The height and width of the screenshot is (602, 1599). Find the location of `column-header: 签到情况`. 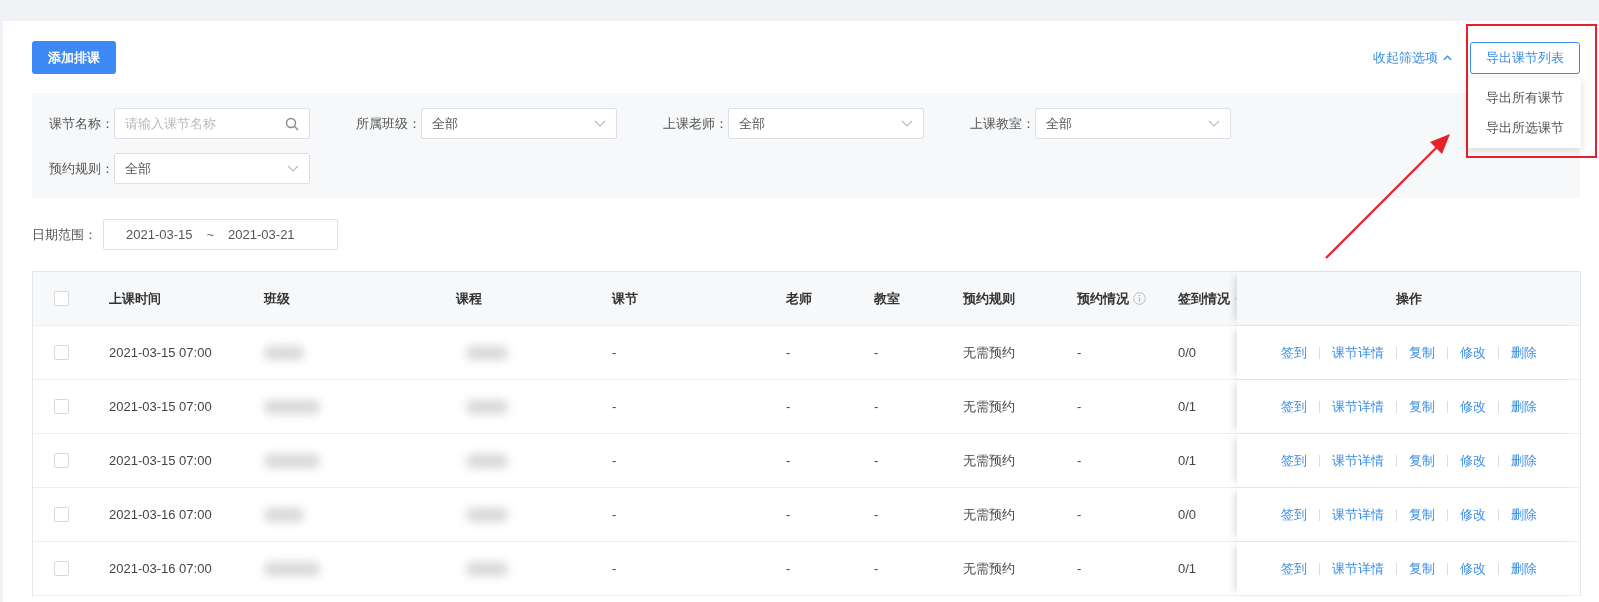

column-header: 签到情况 is located at coordinates (1204, 298).